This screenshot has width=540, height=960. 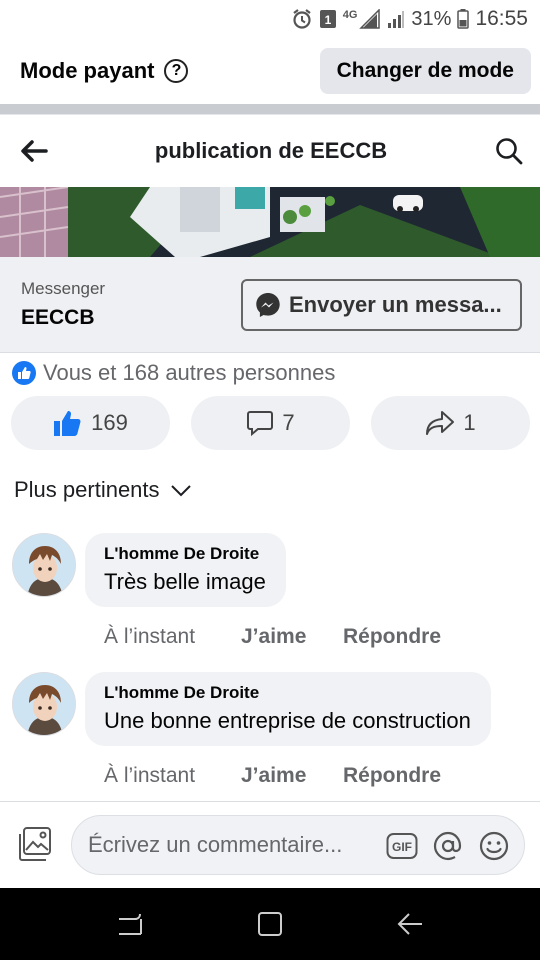 What do you see at coordinates (176, 71) in the screenshot?
I see `help-icon: ?` at bounding box center [176, 71].